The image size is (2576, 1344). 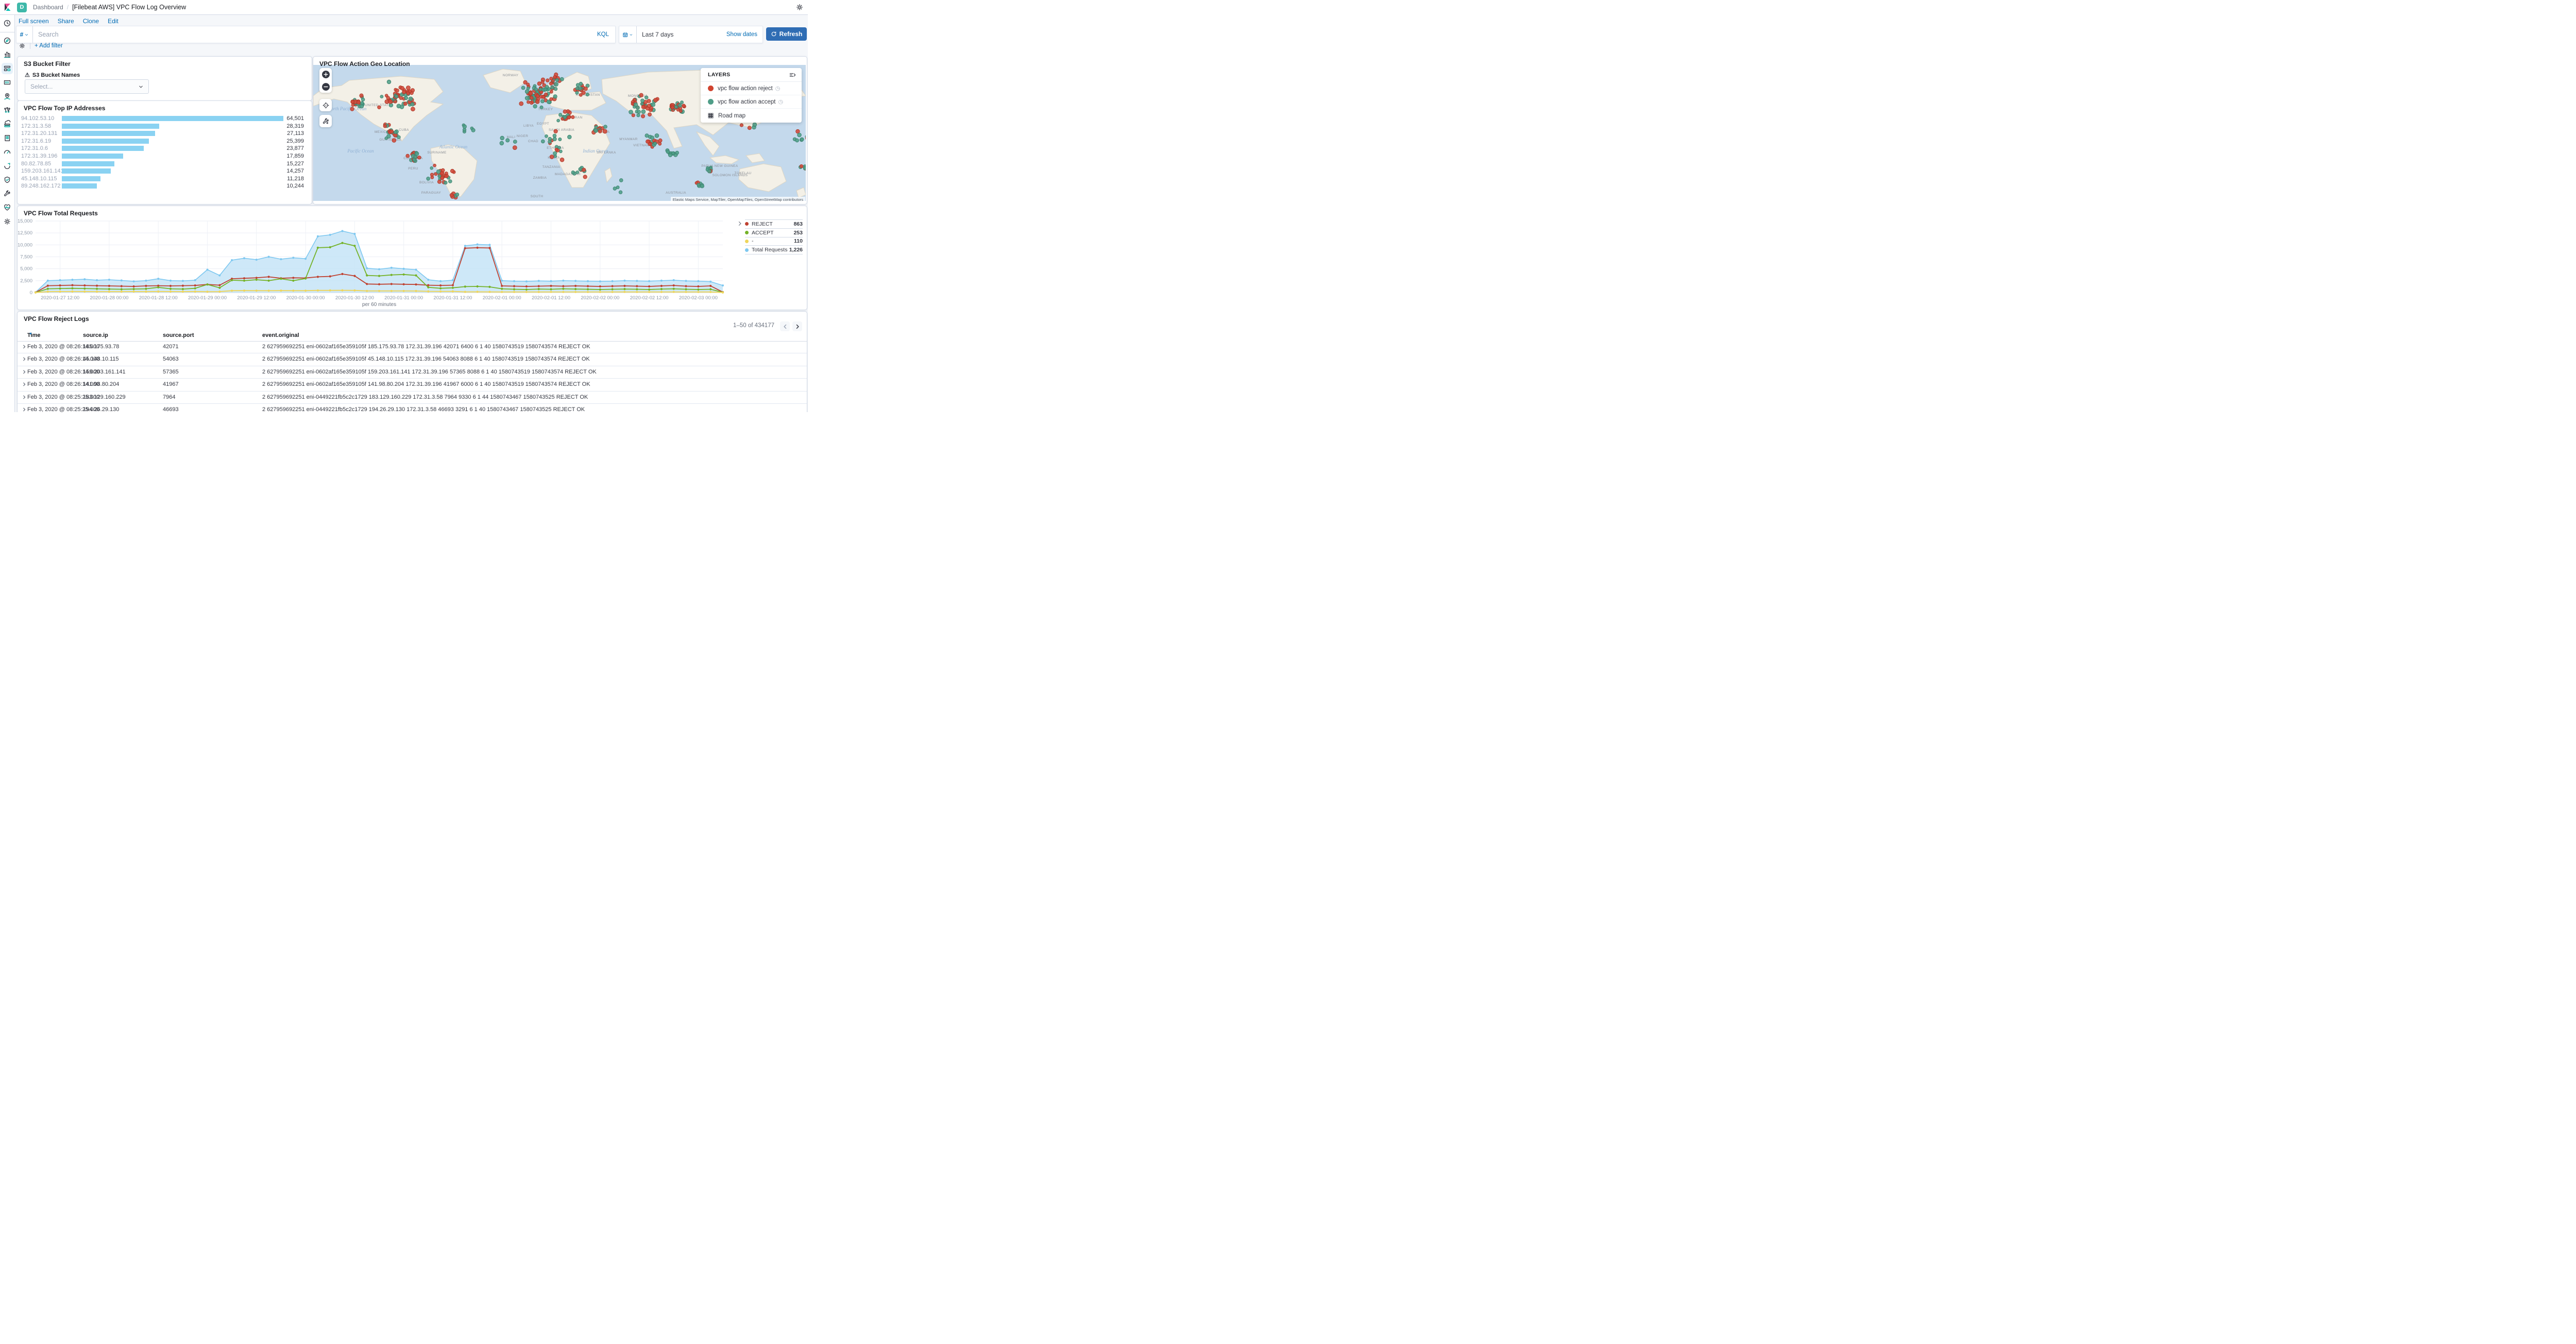 What do you see at coordinates (606, 153) in the screenshot?
I see `svg-text: SRI LANKA` at bounding box center [606, 153].